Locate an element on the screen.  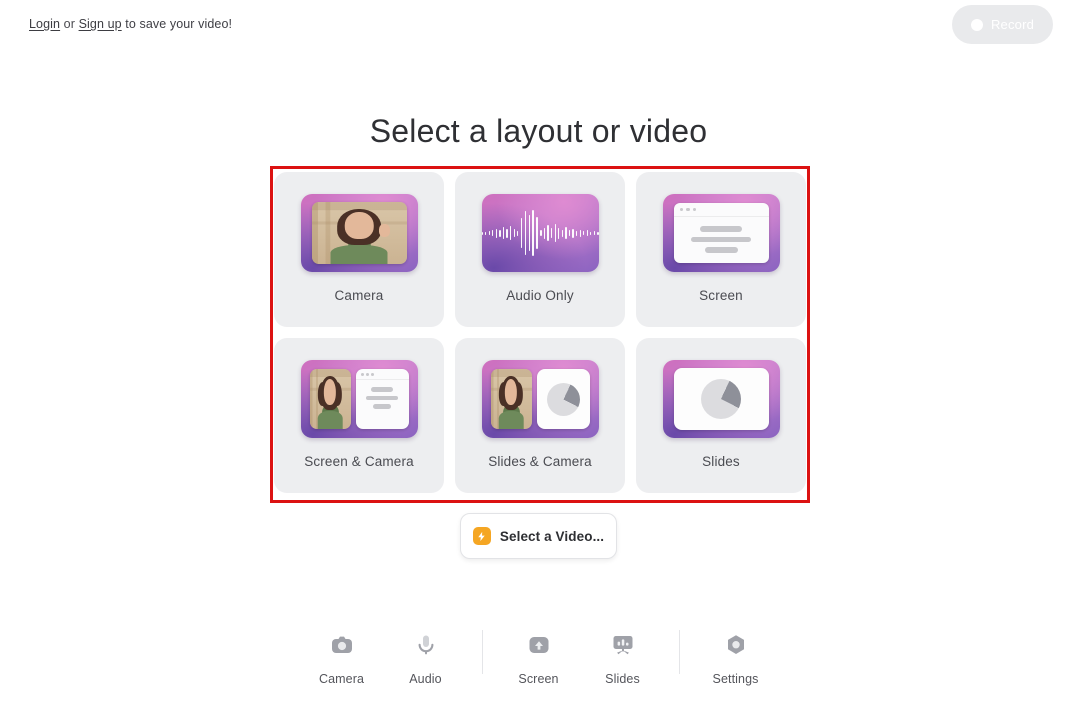
toolbar-item-label: Slides is located at coordinates (622, 679).